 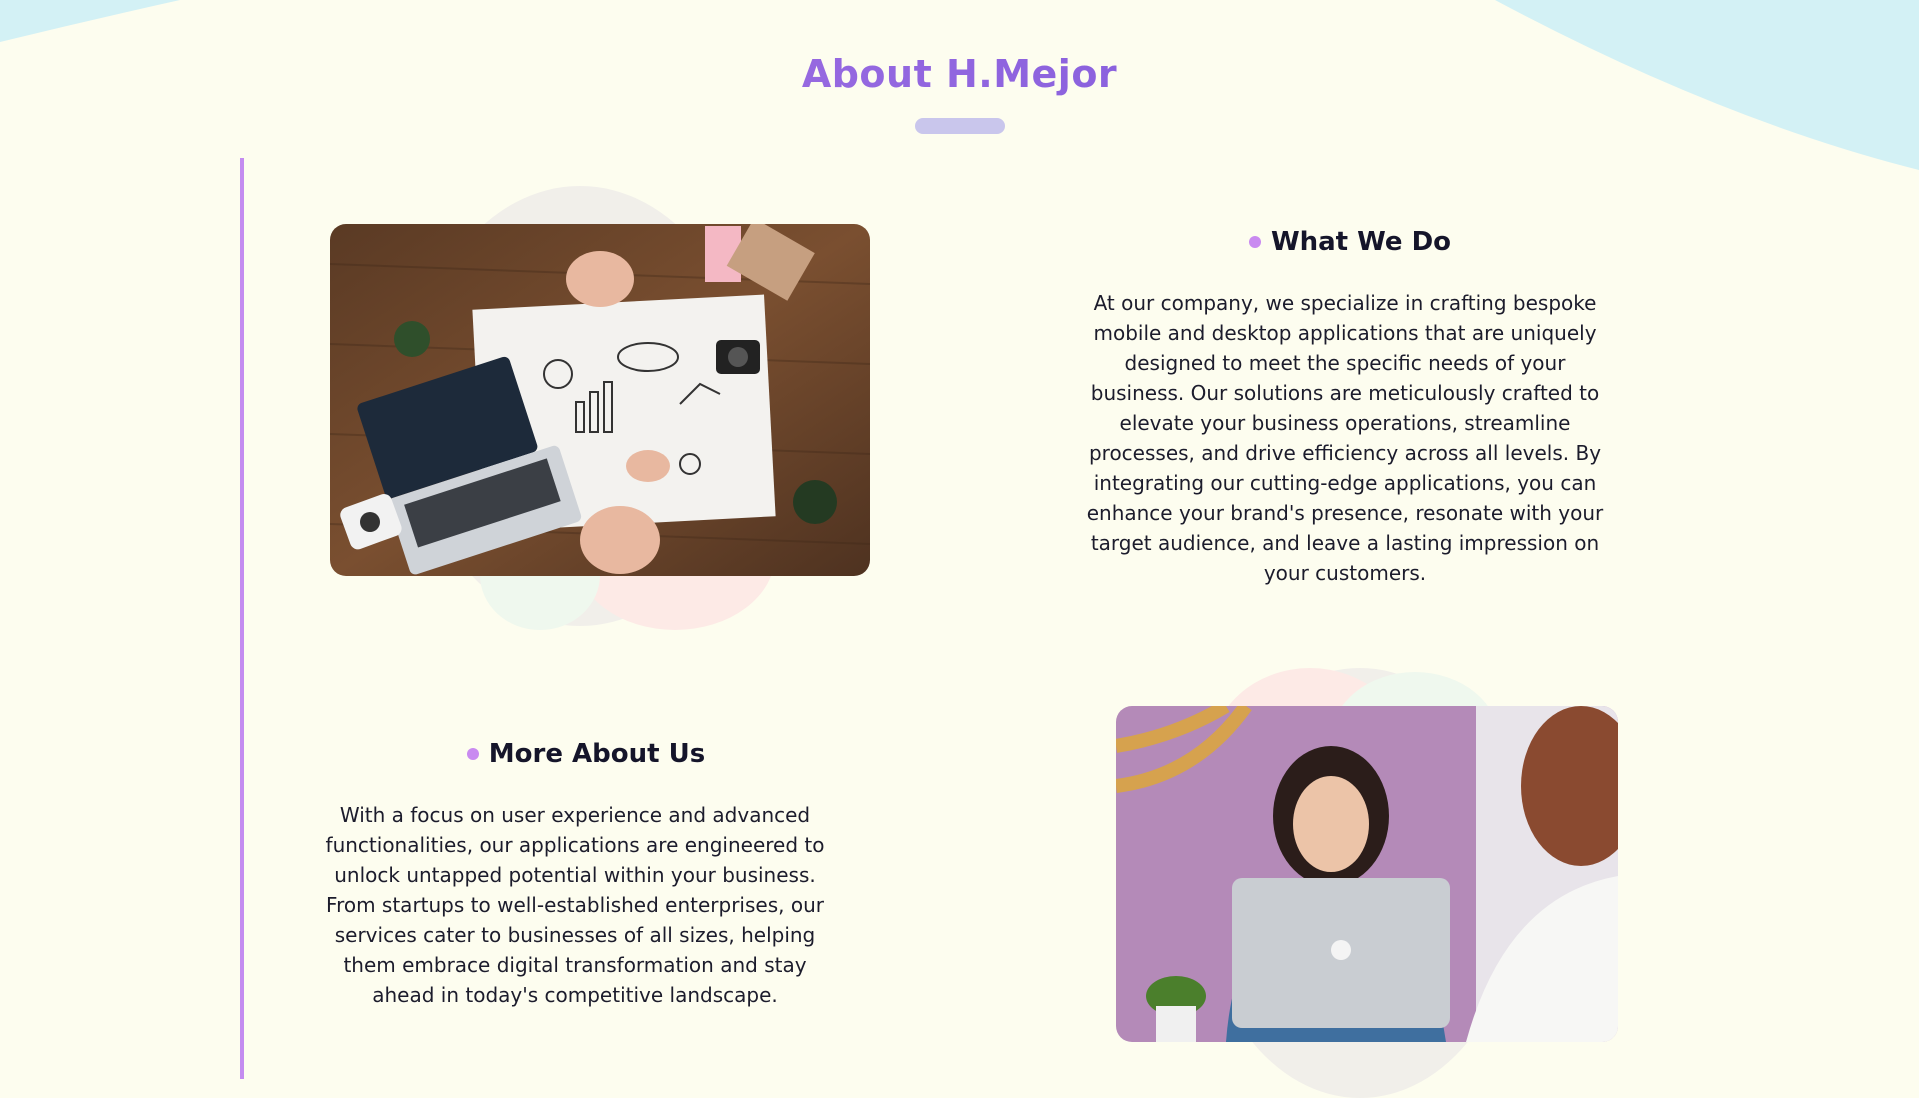 What do you see at coordinates (1367, 874) in the screenshot?
I see `woman-with-laptop-photo` at bounding box center [1367, 874].